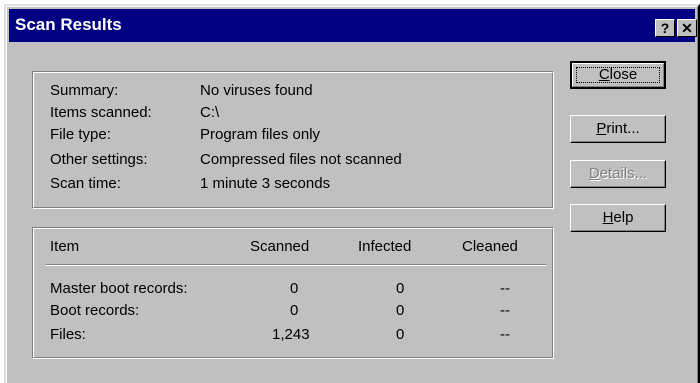  Describe the element at coordinates (84, 90) in the screenshot. I see `summary-label: Summary:` at that location.